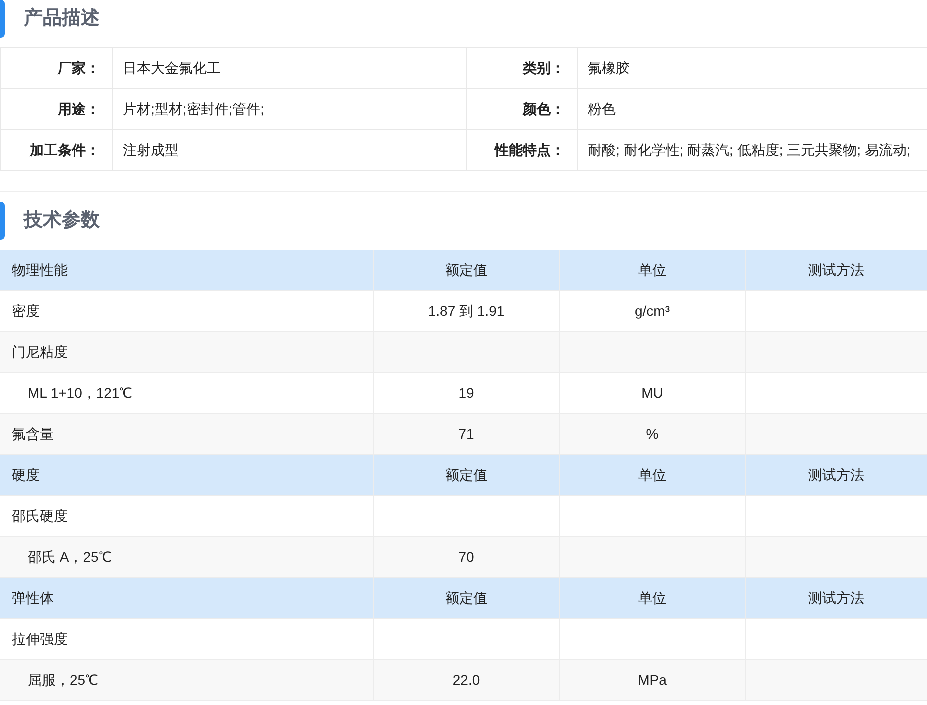 This screenshot has width=927, height=705. Describe the element at coordinates (187, 475) in the screenshot. I see `column-header: 硬度` at that location.